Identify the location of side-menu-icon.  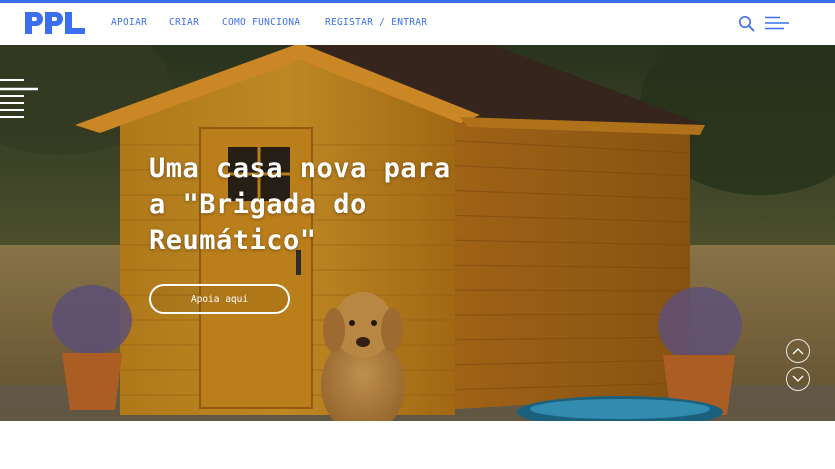
(19, 100).